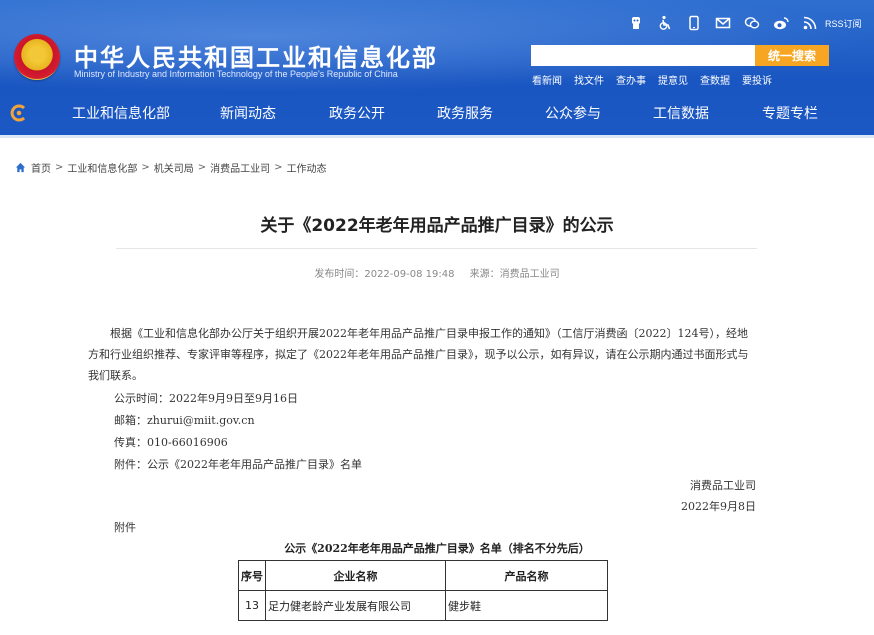 The image size is (874, 635). What do you see at coordinates (631, 79) in the screenshot?
I see `quick-link-services: 查办事` at bounding box center [631, 79].